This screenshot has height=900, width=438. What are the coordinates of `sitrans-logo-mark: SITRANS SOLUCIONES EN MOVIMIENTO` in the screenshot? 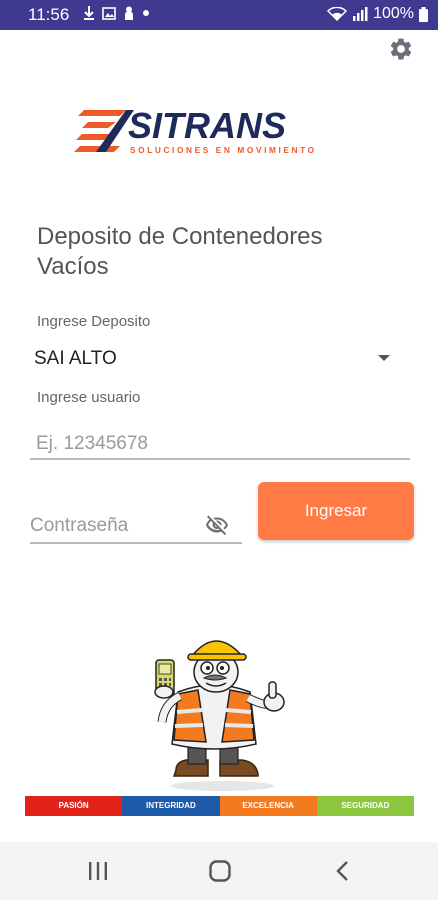 It's located at (195, 130).